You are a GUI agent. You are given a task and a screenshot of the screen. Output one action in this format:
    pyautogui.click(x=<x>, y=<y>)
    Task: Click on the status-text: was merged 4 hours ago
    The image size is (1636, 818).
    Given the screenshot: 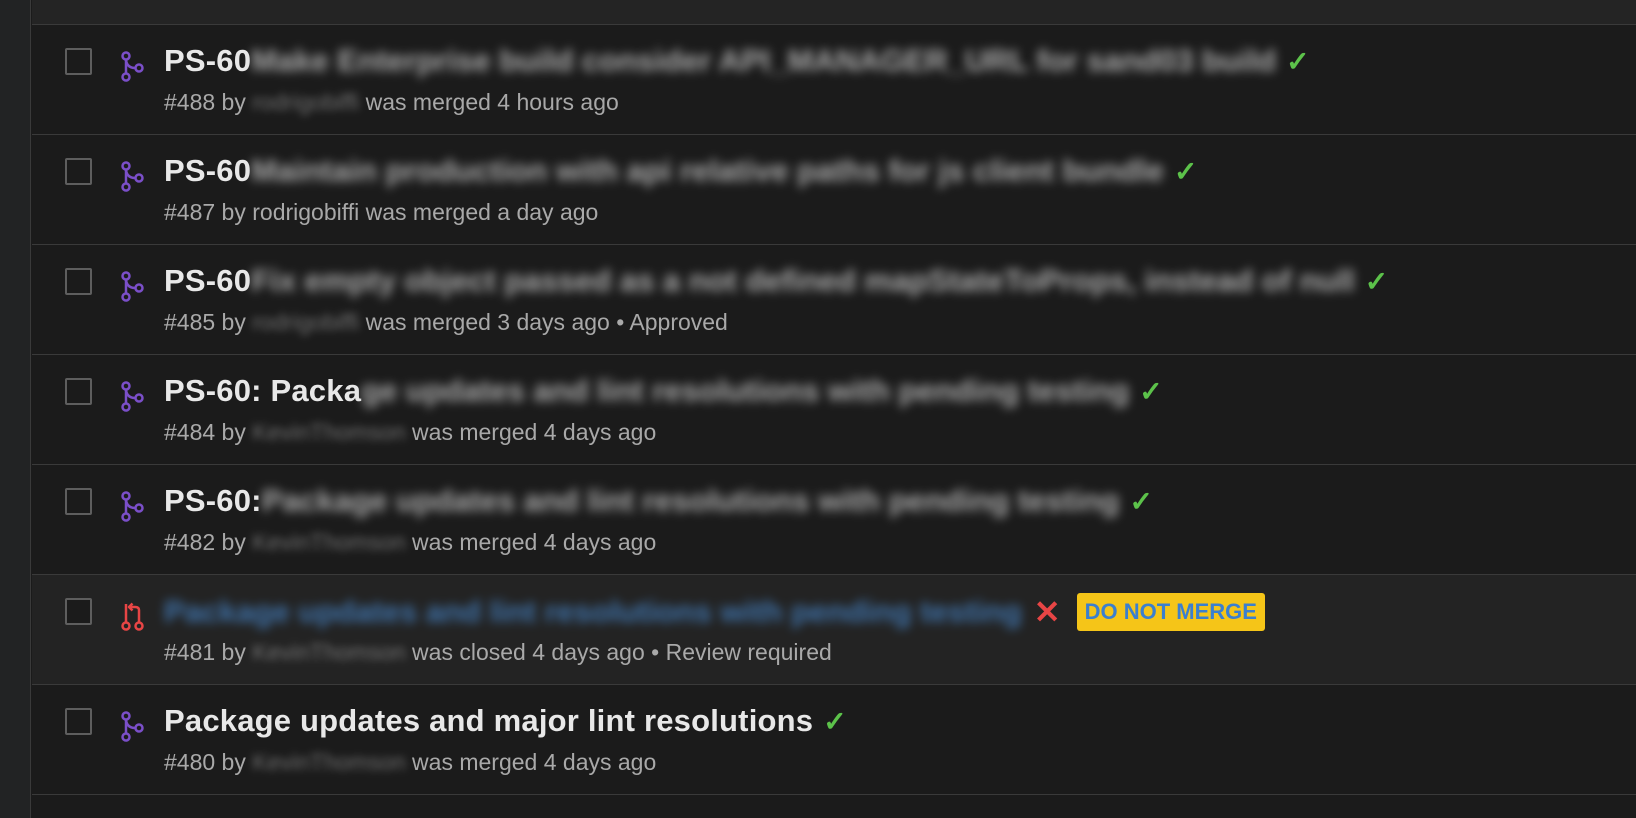 What is the action you would take?
    pyautogui.click(x=489, y=102)
    